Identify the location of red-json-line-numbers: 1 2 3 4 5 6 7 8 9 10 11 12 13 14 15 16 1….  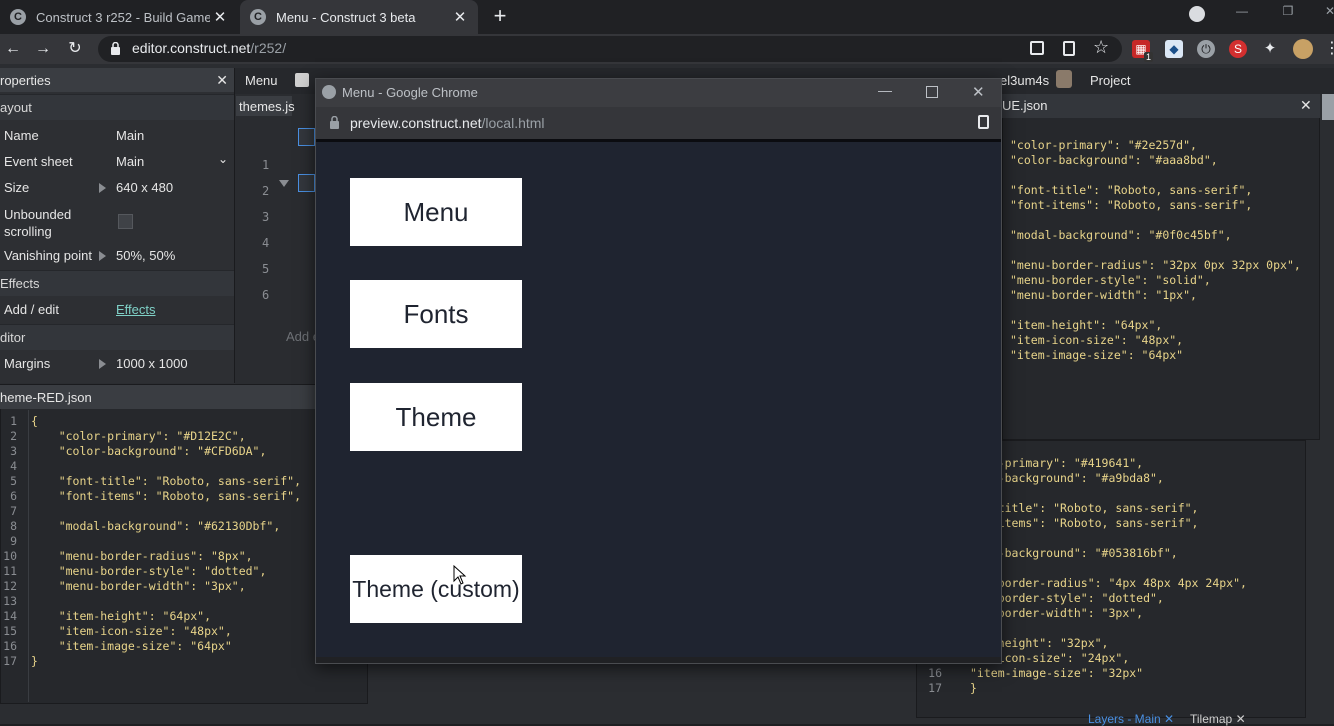
(10, 541).